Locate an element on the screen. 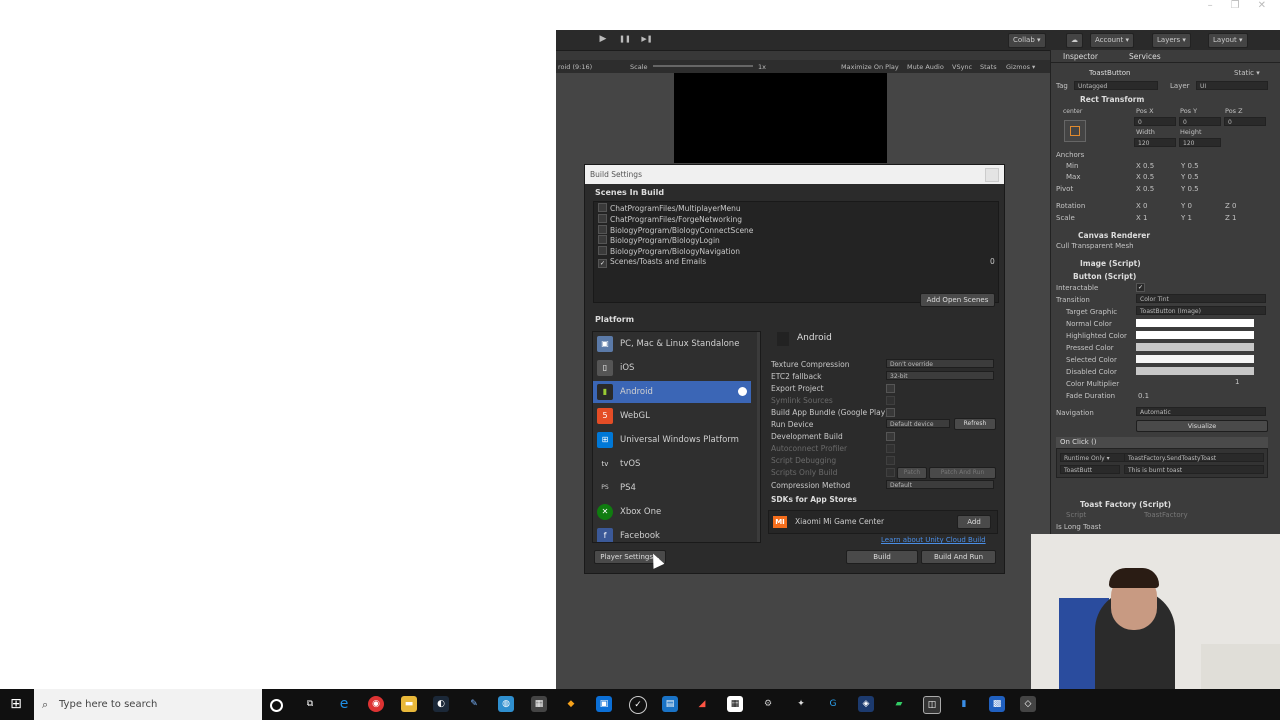 The height and width of the screenshot is (720, 1280). development-build-checkbox is located at coordinates (890, 436).